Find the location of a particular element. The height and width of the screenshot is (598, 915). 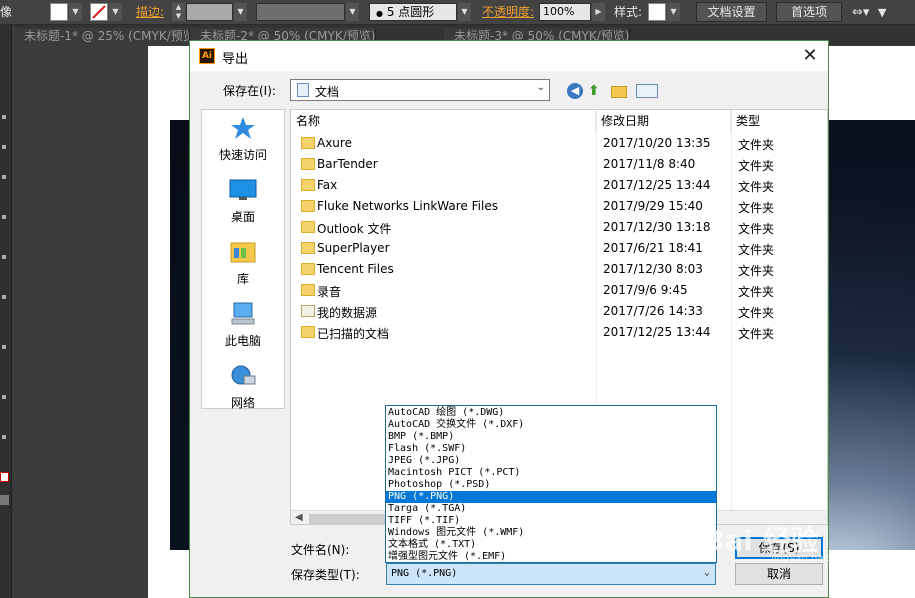

file-row: Axure 2017/10/20 13:35 文件夹 is located at coordinates (559, 143).